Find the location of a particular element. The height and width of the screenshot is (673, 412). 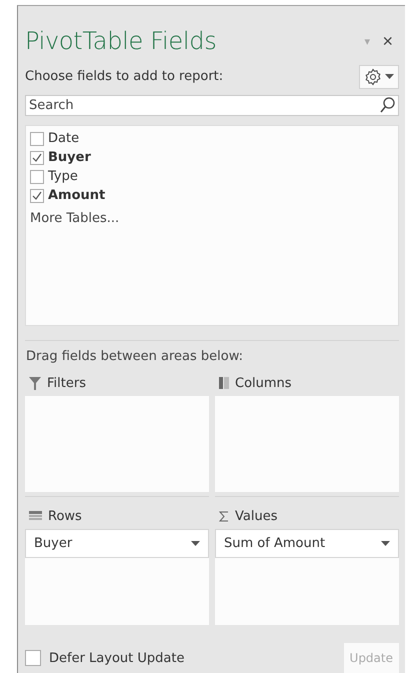

drop-area: Sum of Amount is located at coordinates (307, 577).